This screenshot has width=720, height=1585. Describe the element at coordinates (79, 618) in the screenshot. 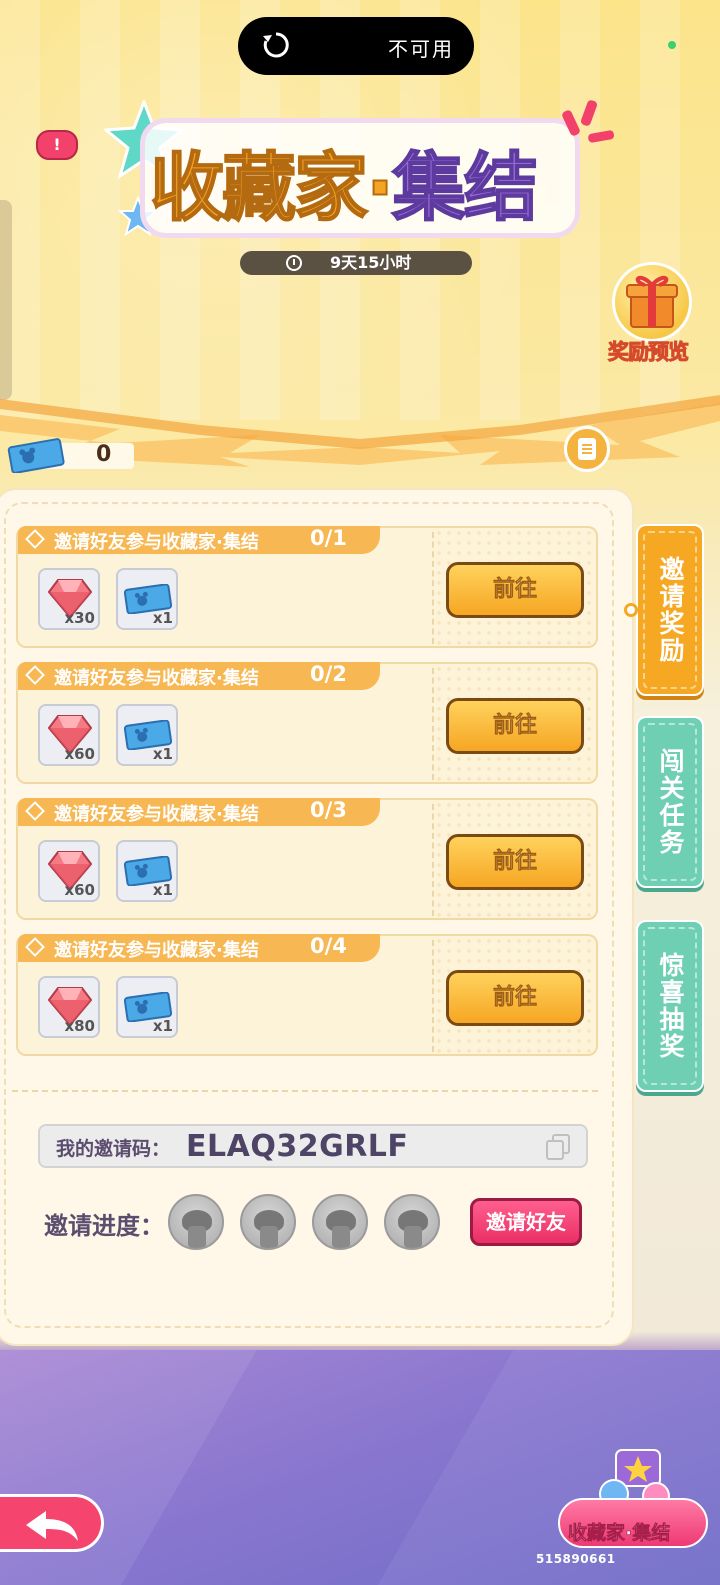

I see `gem-quantity: x30` at that location.